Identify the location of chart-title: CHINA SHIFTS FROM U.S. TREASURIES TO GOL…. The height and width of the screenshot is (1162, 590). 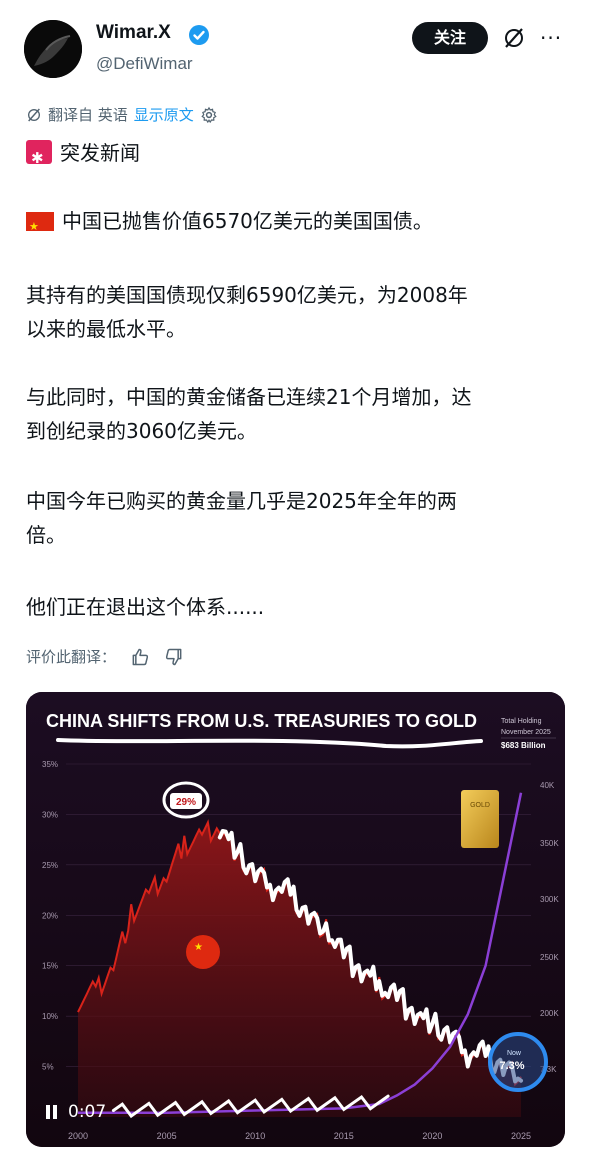
(261, 721).